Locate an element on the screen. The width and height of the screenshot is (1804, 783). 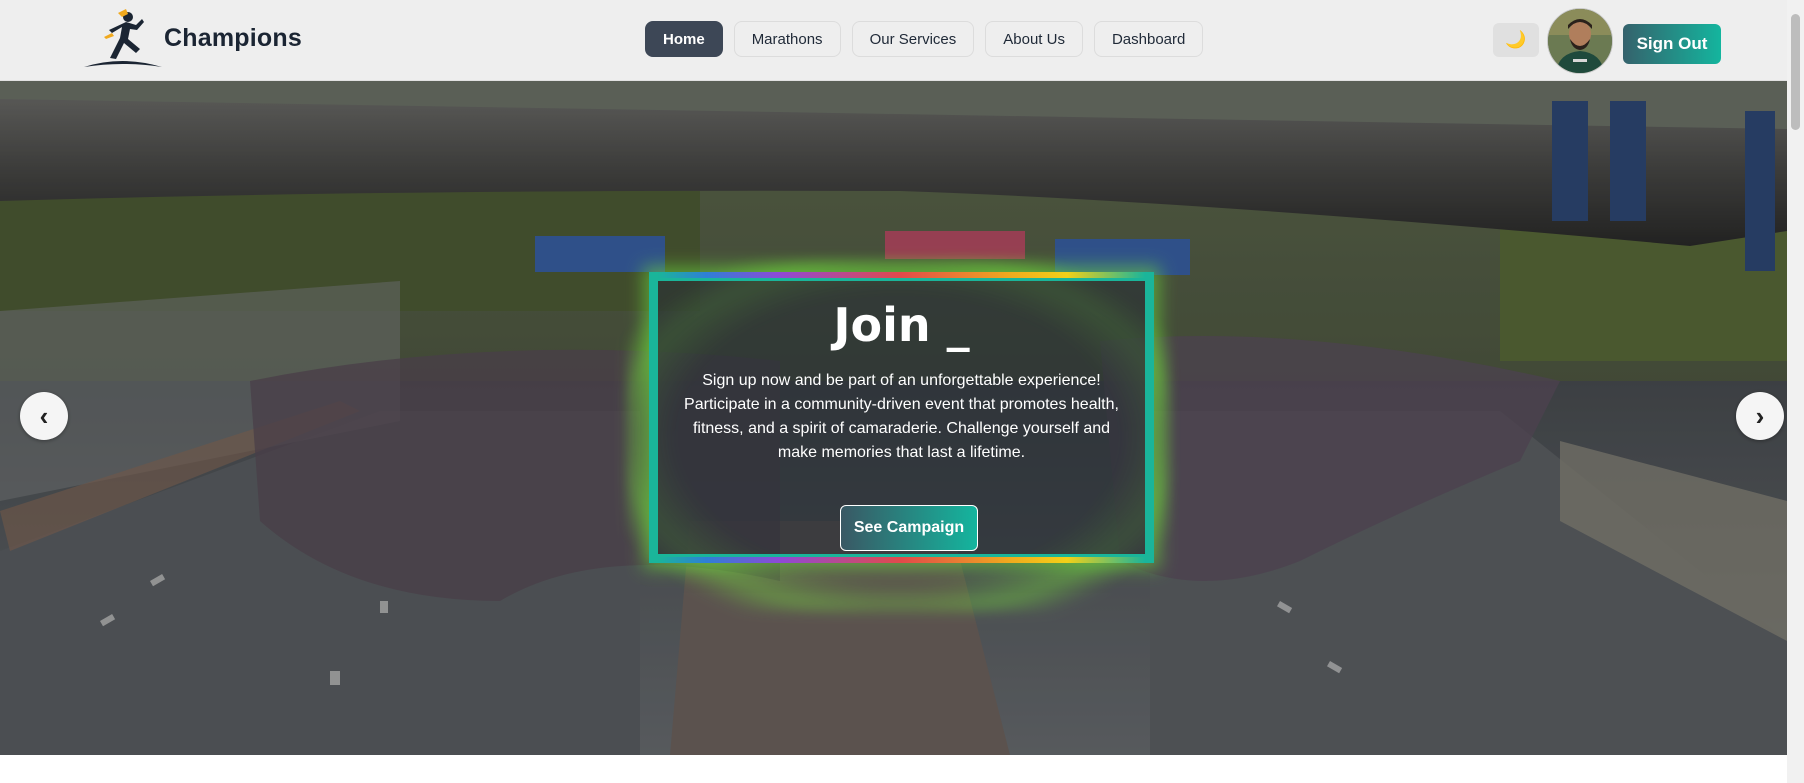
chevron-right-icon: › is located at coordinates (1760, 415).